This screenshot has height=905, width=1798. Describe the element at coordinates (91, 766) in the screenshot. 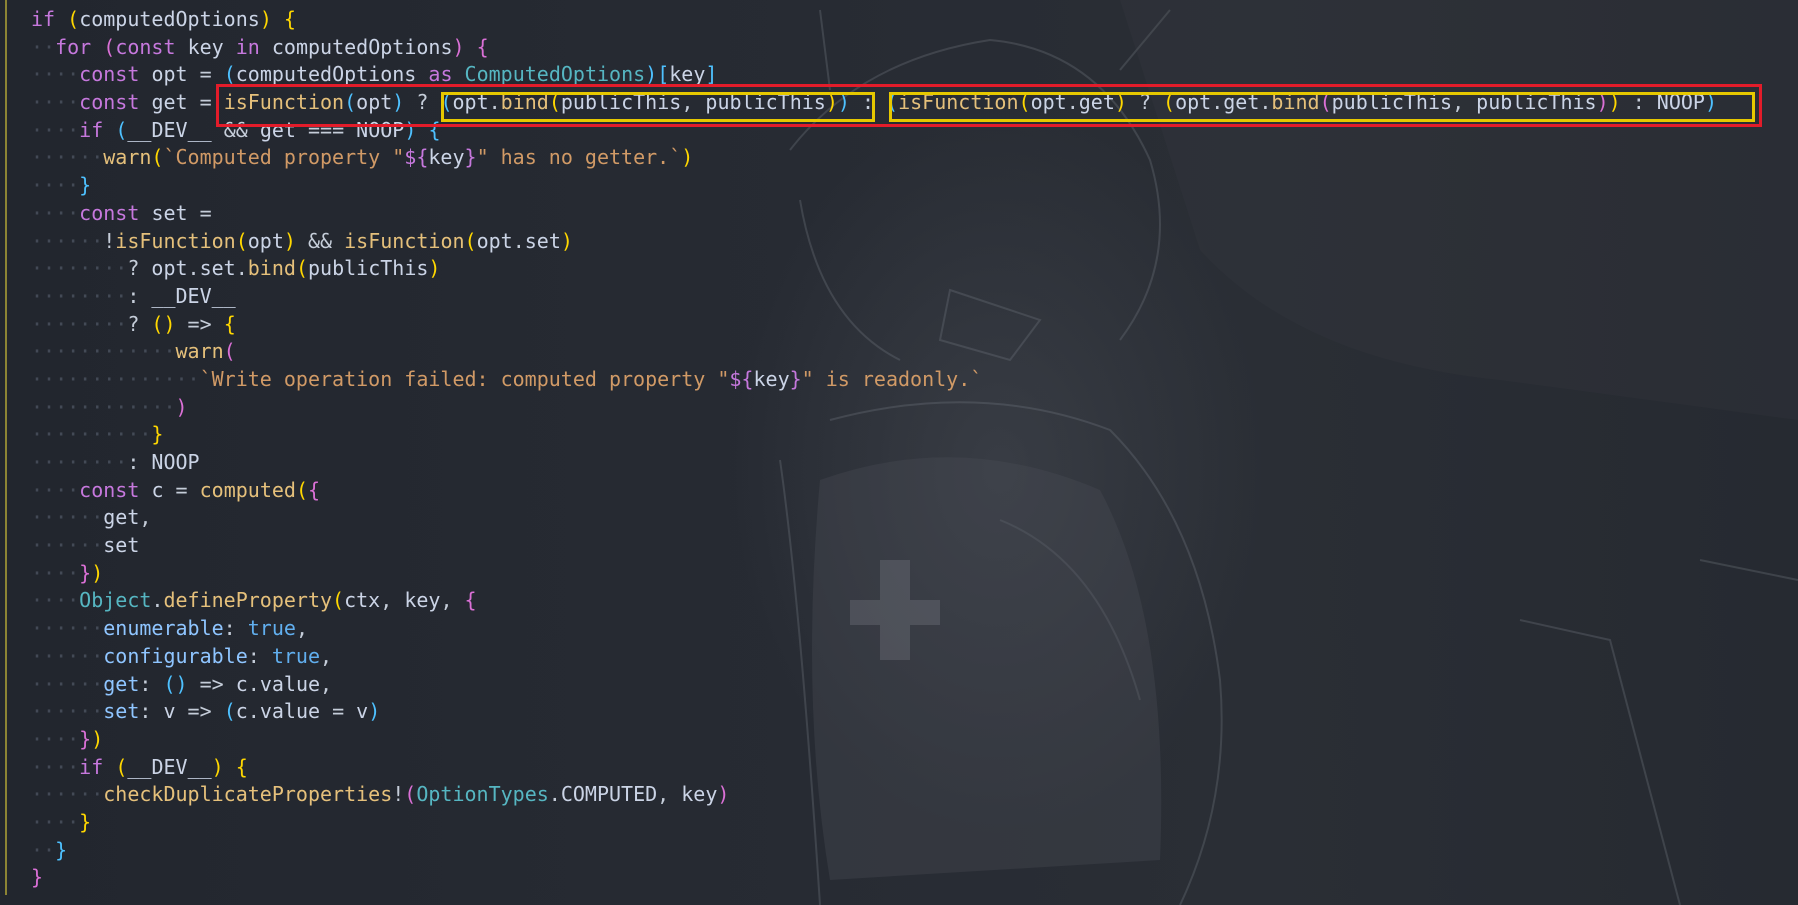

I see `code-token: if` at that location.